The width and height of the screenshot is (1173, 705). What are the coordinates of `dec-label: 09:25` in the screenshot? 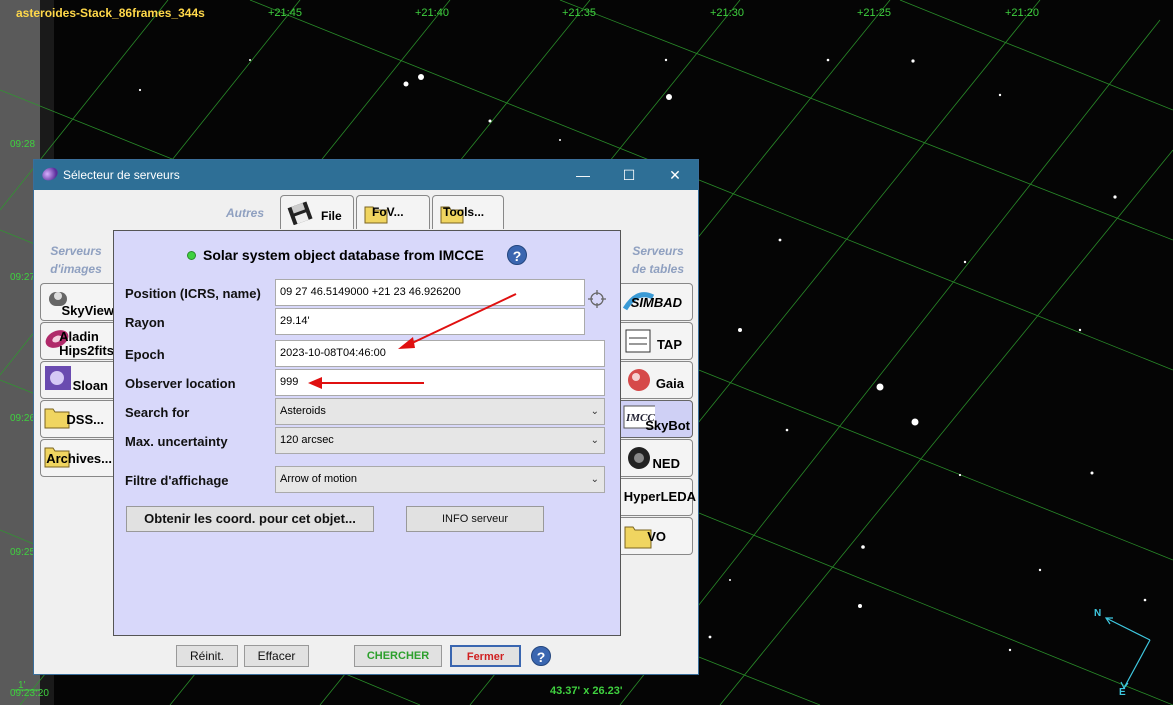 It's located at (23, 552).